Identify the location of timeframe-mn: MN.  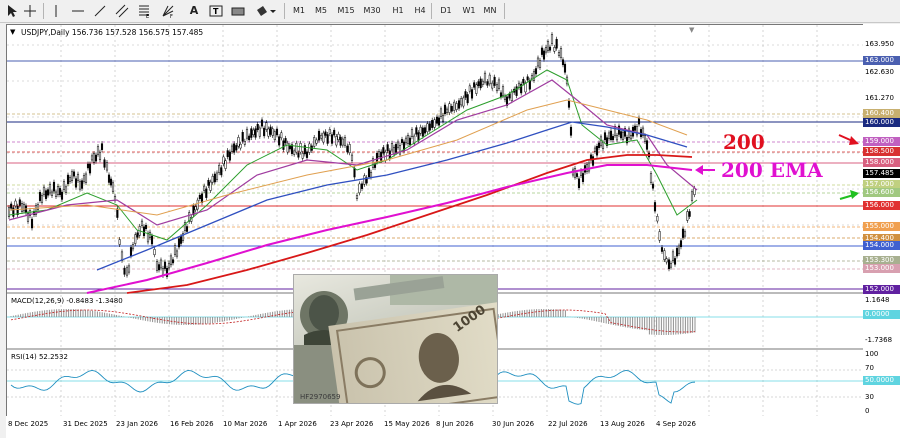
(490, 10).